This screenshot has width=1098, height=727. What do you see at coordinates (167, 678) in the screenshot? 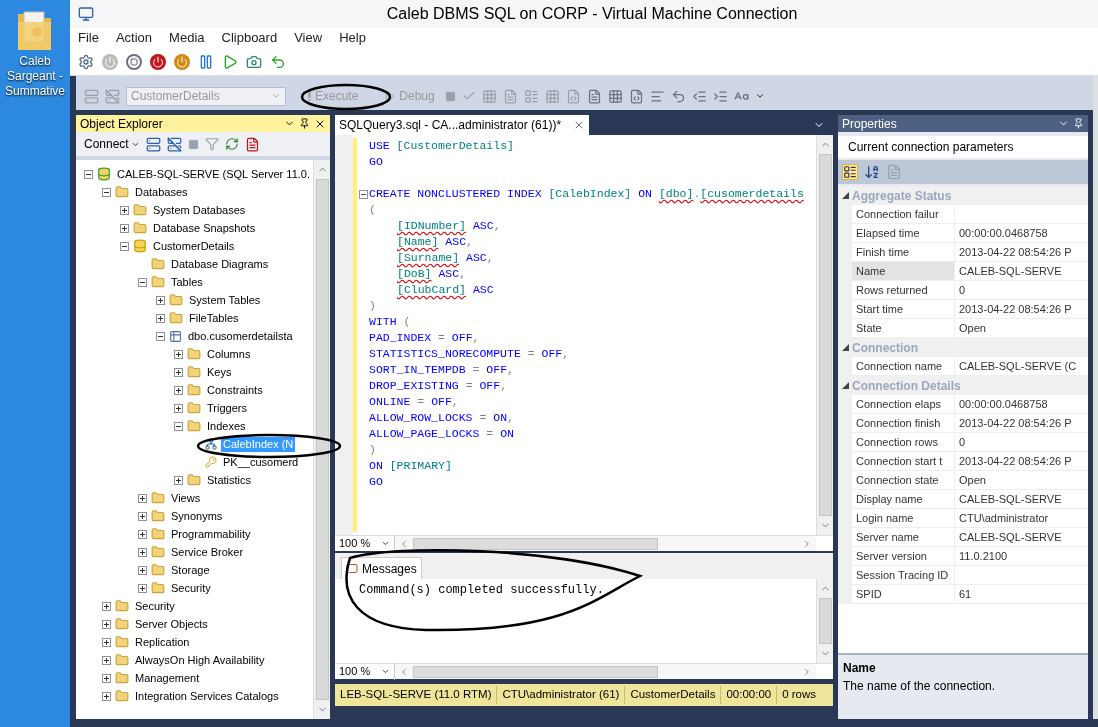
I see `tree-item: Management` at bounding box center [167, 678].